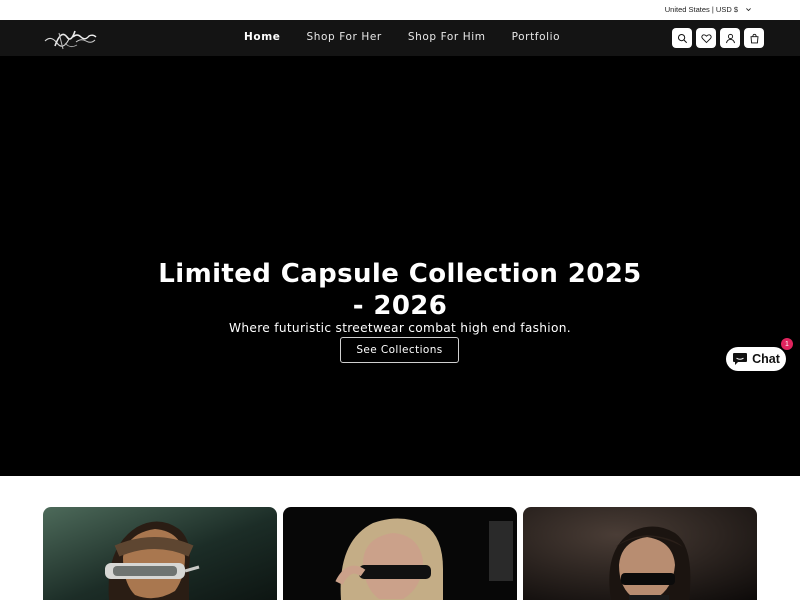  I want to click on chat-notification-badge: 1, so click(787, 344).